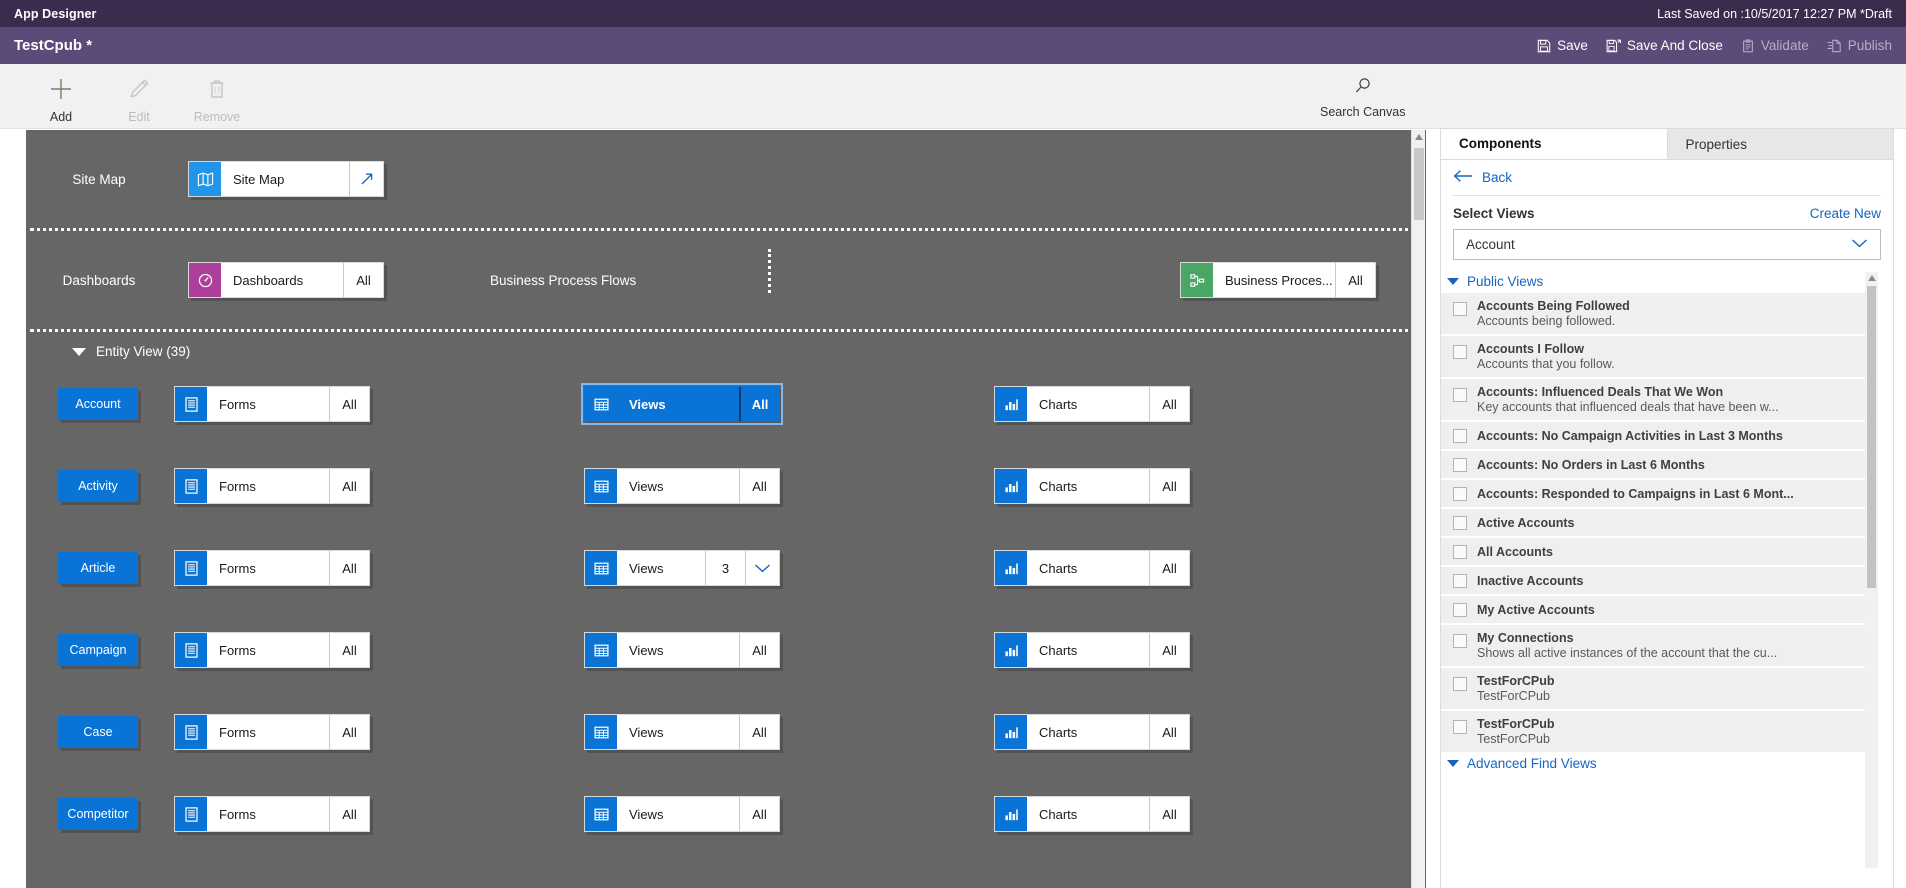  What do you see at coordinates (61, 97) in the screenshot?
I see `add-button: Add` at bounding box center [61, 97].